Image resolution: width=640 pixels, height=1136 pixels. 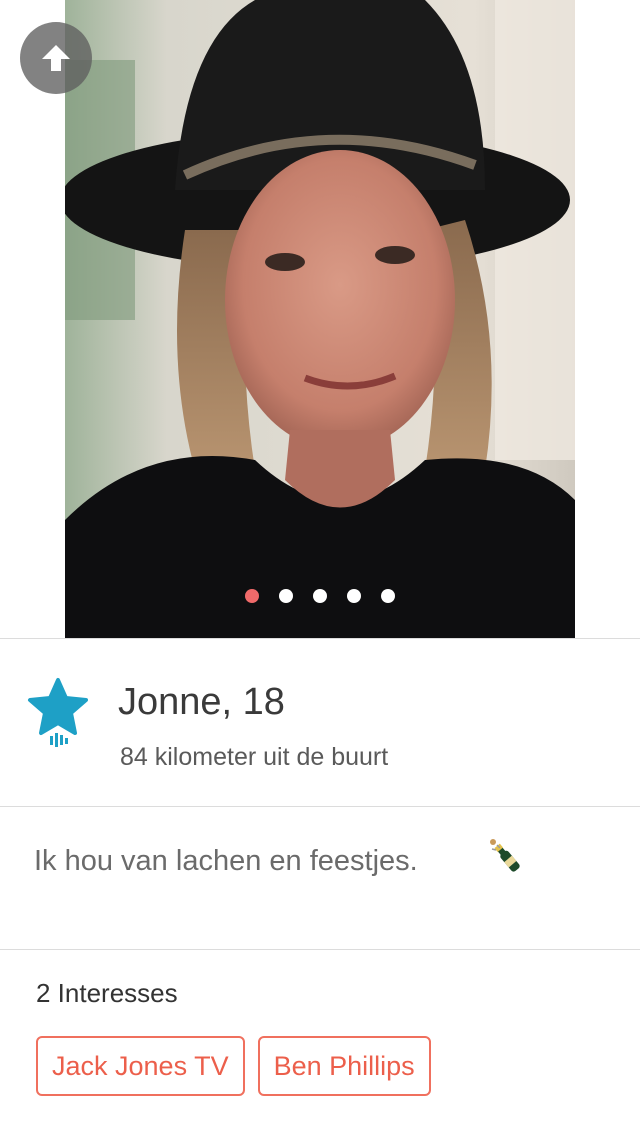 I want to click on profile-age: , 18, so click(x=253, y=702).